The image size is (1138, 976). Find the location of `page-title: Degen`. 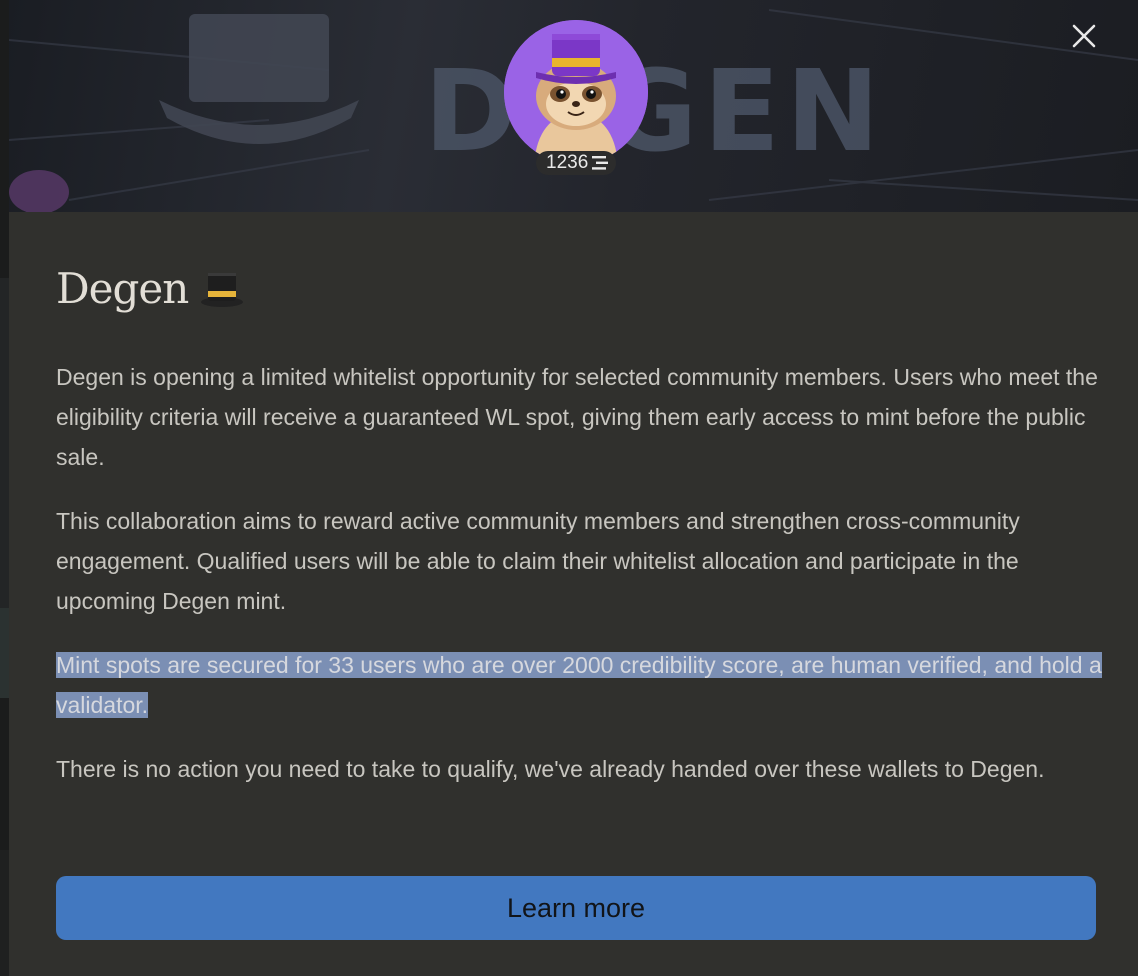

page-title: Degen is located at coordinates (122, 288).